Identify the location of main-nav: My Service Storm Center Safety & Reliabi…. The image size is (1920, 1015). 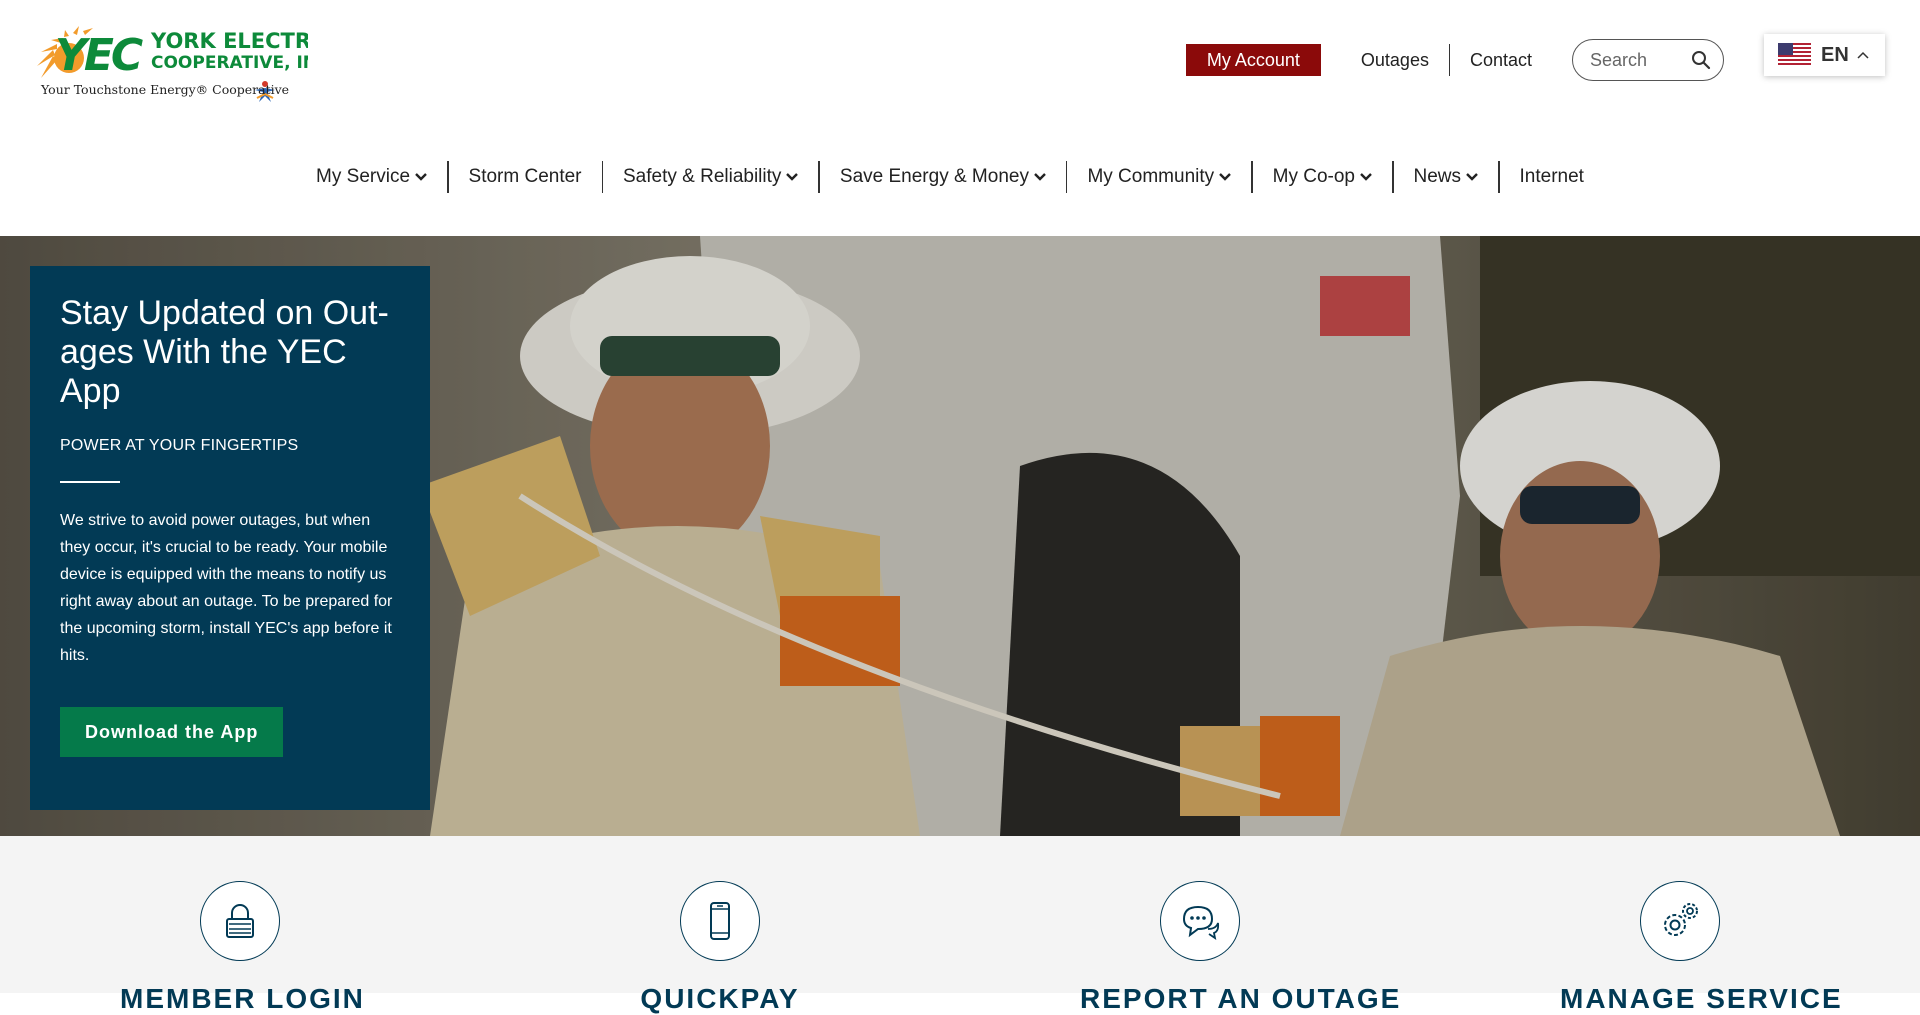
(960, 177).